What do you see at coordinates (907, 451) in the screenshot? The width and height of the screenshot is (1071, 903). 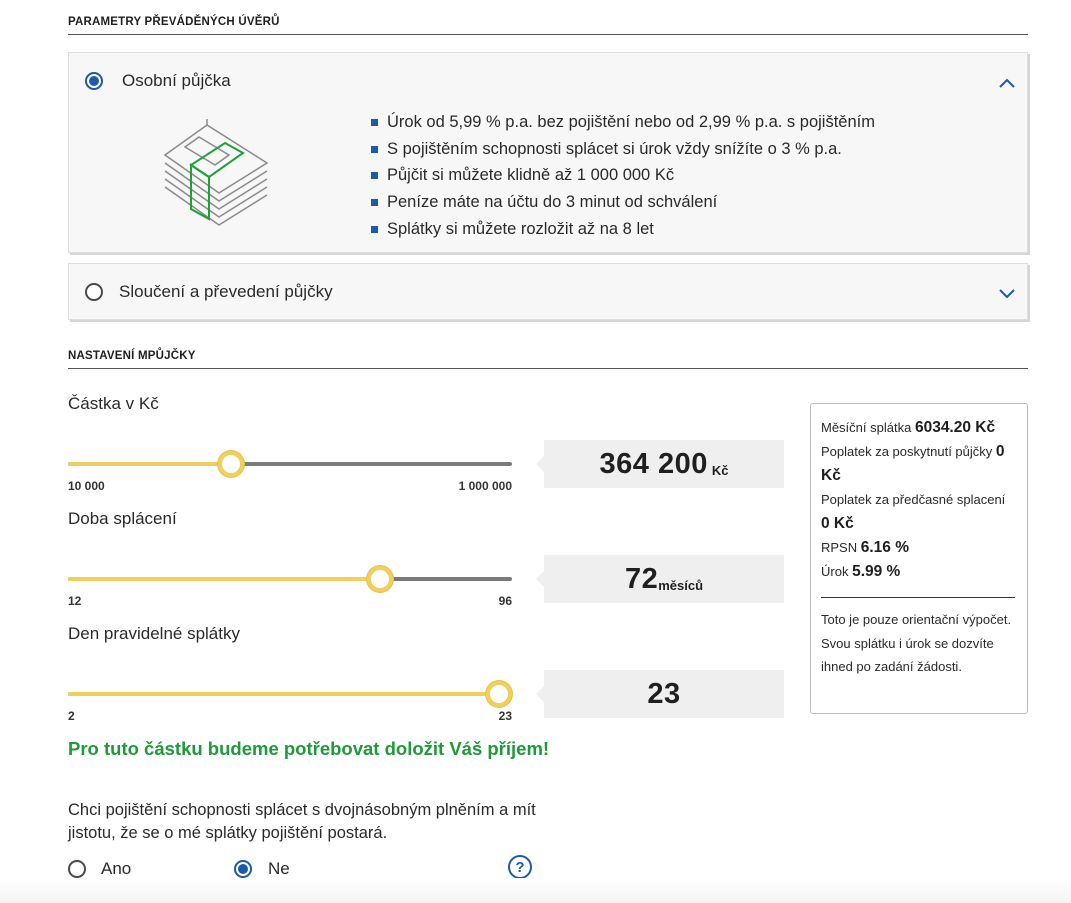 I see `fee-grant-label: Poplatek za poskytnutí půjčky` at bounding box center [907, 451].